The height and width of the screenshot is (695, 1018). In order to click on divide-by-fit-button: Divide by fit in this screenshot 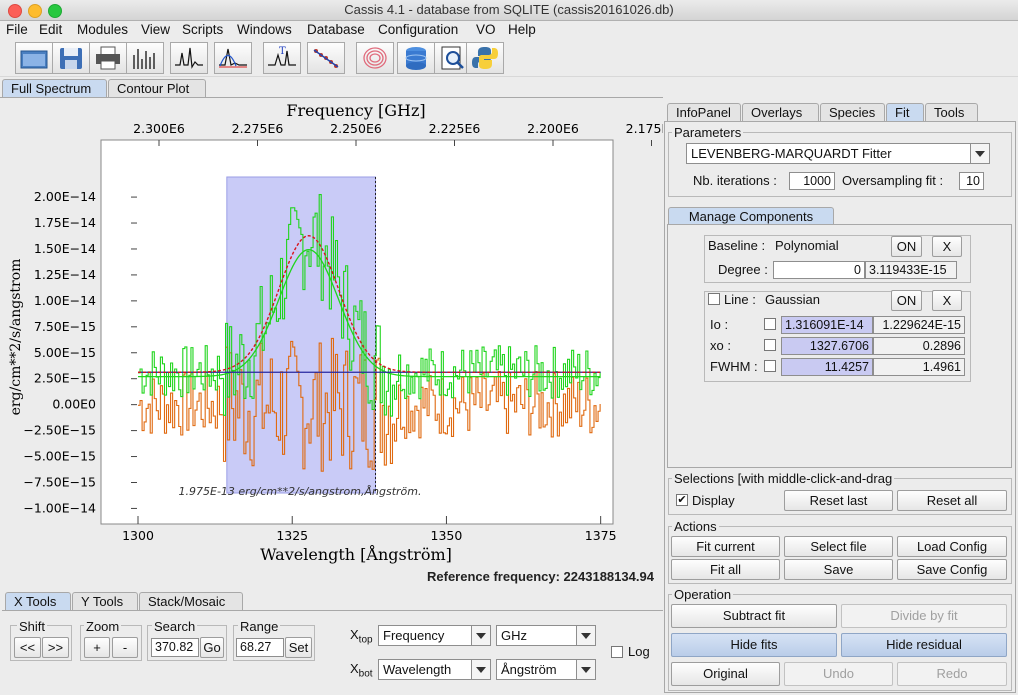, I will do `click(924, 616)`.